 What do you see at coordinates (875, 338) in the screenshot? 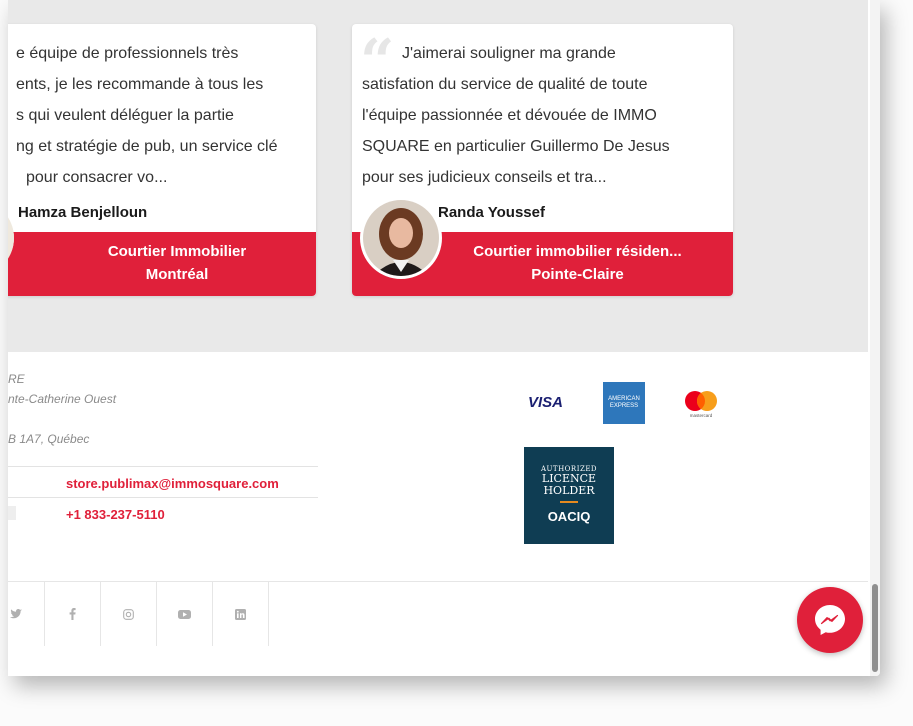
I see `scrollbar` at bounding box center [875, 338].